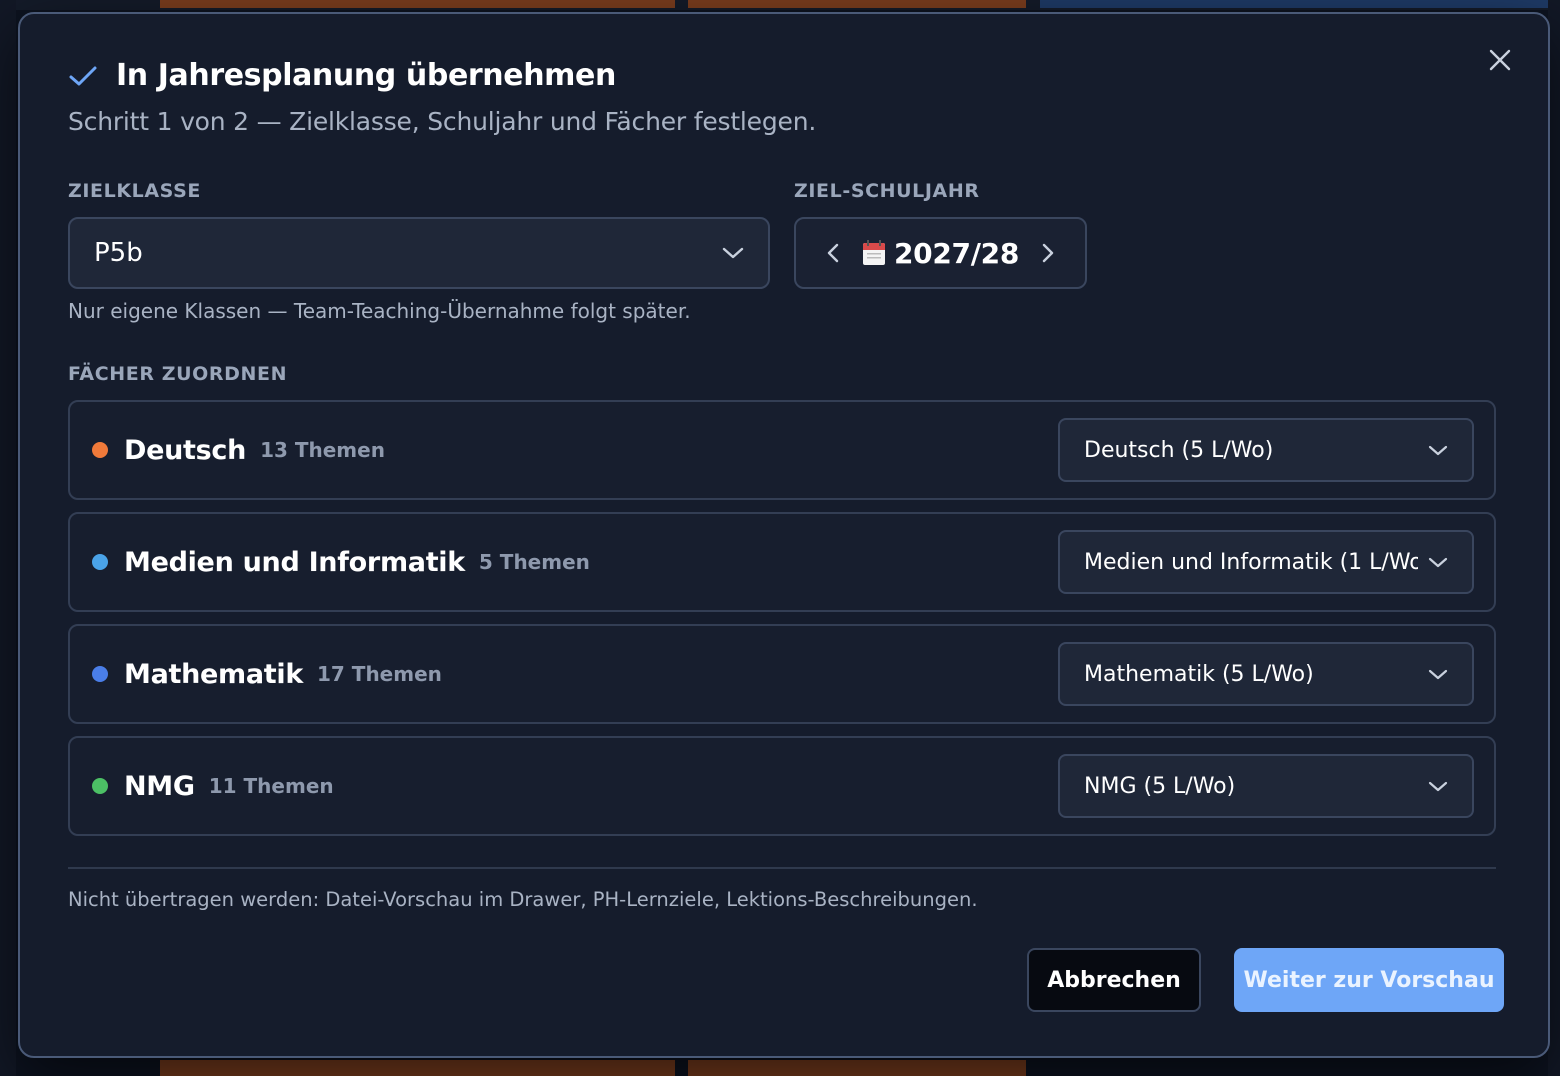 The height and width of the screenshot is (1076, 1560). I want to click on subject-row-mathematik: Mathematik 17 Themen Mathematik (5 L/Wo), so click(782, 674).